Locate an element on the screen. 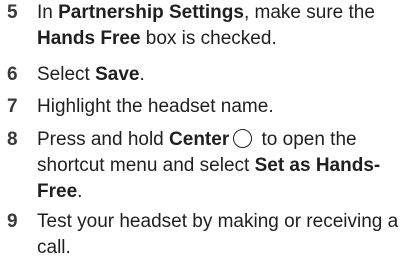  step-text-part: In is located at coordinates (48, 12).